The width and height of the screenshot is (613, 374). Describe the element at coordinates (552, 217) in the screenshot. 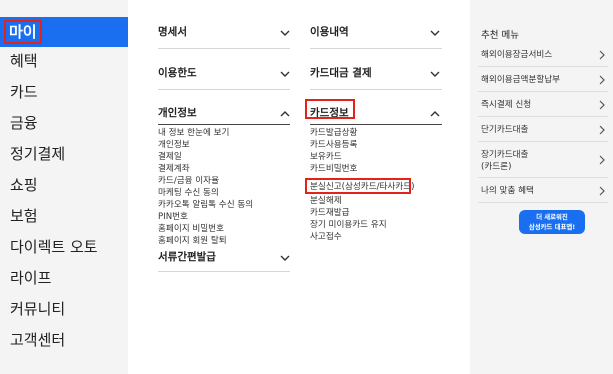

I see `promo-line1: 더 새로워진` at that location.